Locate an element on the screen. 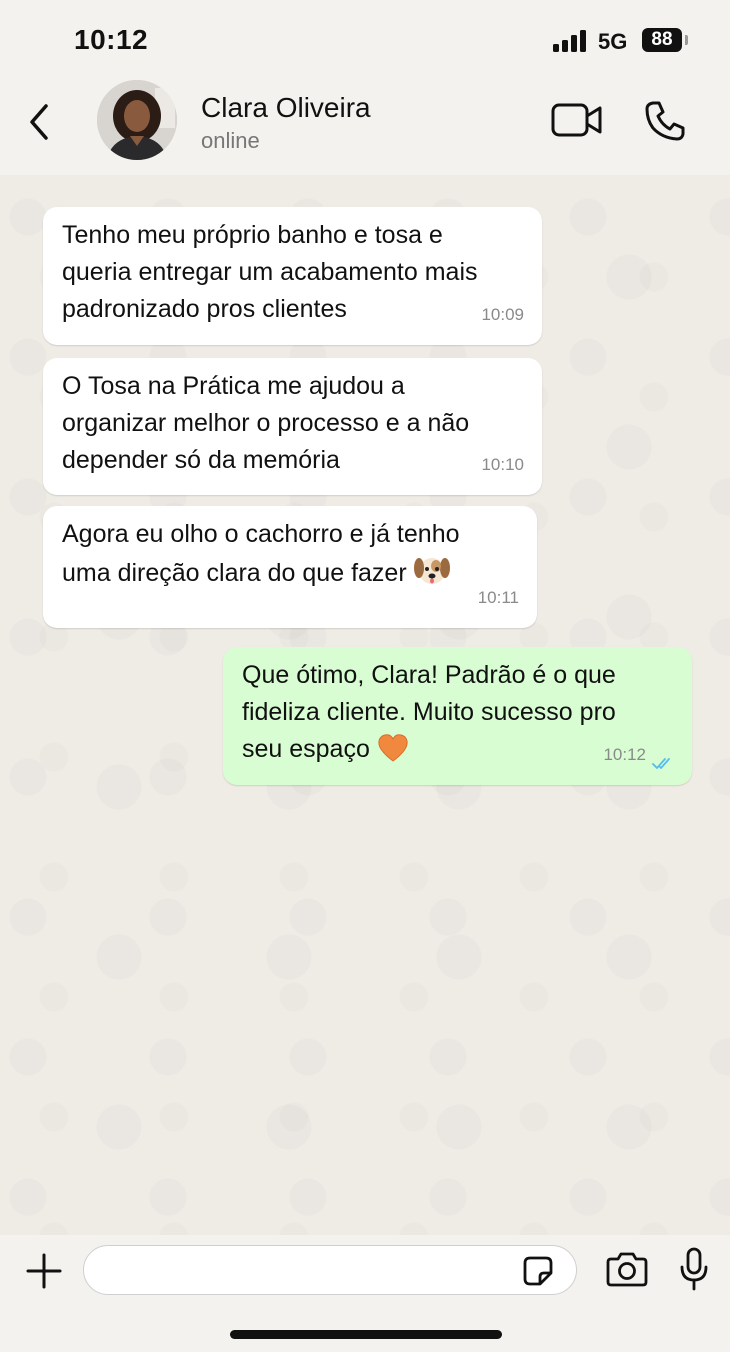 The height and width of the screenshot is (1352, 730). attach-button is located at coordinates (44, 1271).